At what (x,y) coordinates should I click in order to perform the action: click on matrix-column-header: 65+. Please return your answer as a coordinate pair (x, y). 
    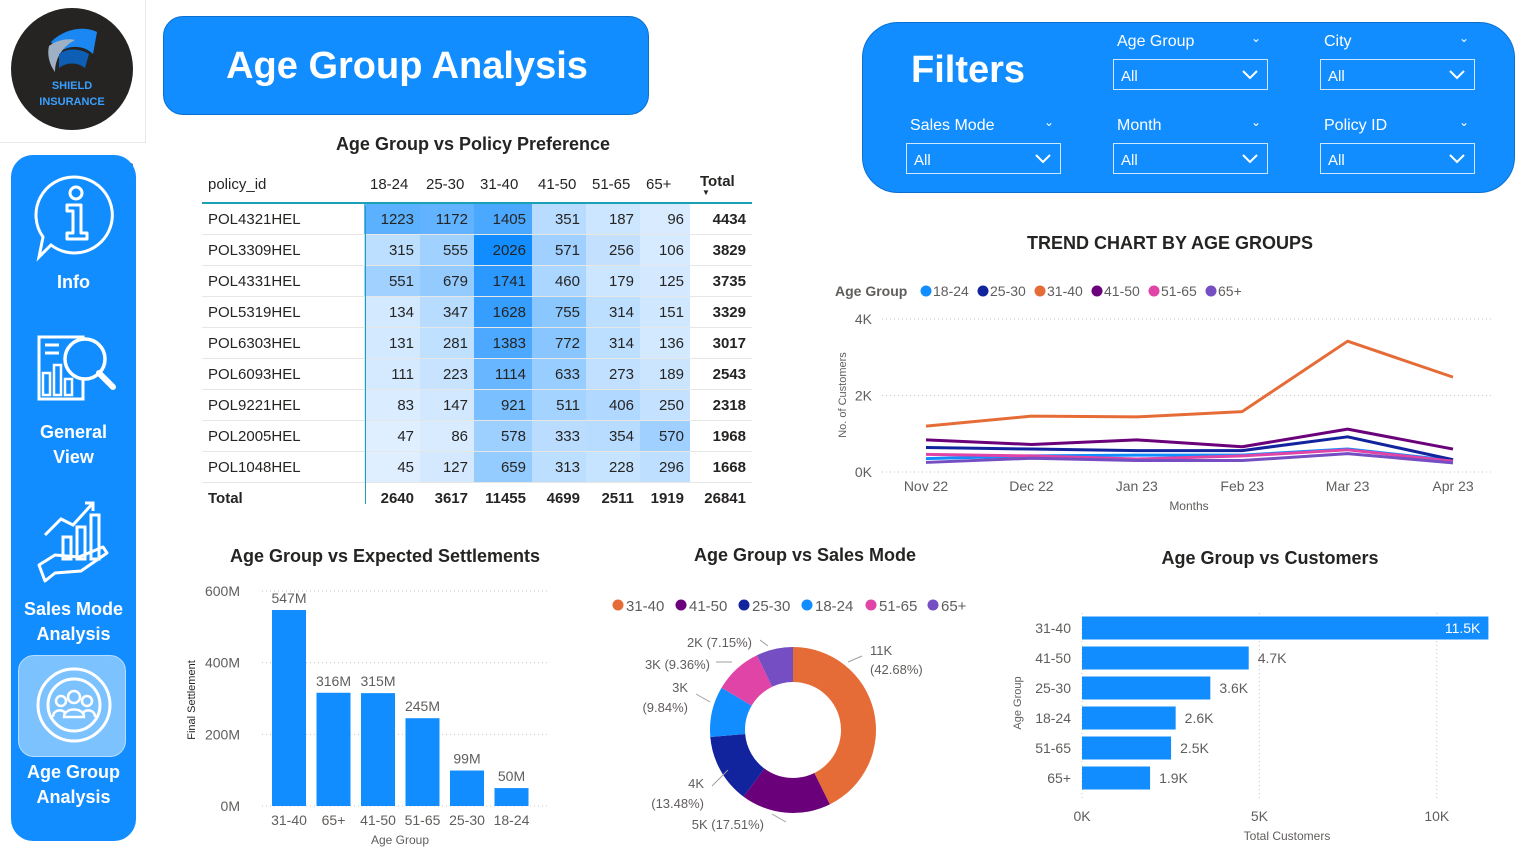
    Looking at the image, I should click on (665, 185).